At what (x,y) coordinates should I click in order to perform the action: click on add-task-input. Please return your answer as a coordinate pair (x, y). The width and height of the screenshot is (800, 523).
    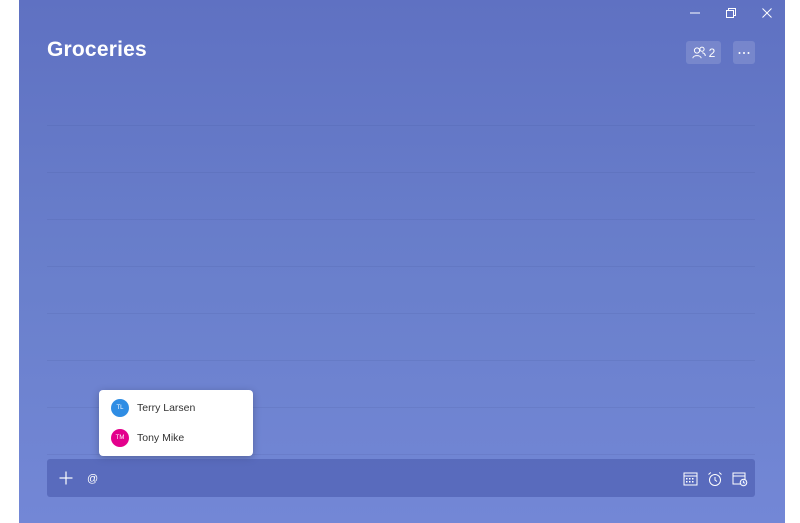
    Looking at the image, I should click on (367, 479).